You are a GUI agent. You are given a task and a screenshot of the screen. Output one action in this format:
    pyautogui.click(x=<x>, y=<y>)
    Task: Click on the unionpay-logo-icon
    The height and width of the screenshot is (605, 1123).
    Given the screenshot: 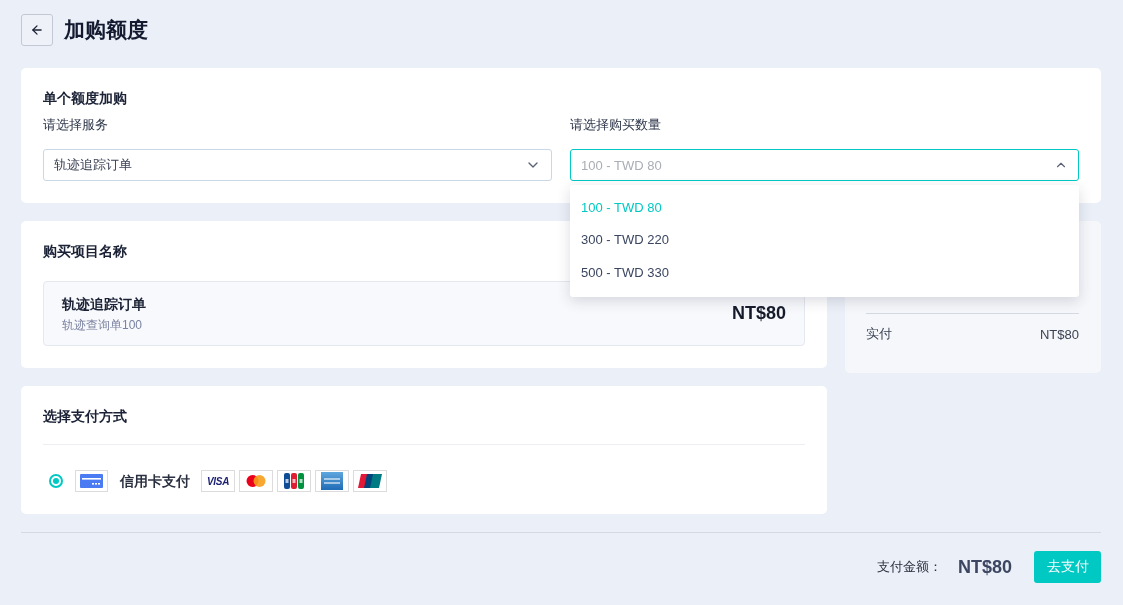 What is the action you would take?
    pyautogui.click(x=370, y=481)
    